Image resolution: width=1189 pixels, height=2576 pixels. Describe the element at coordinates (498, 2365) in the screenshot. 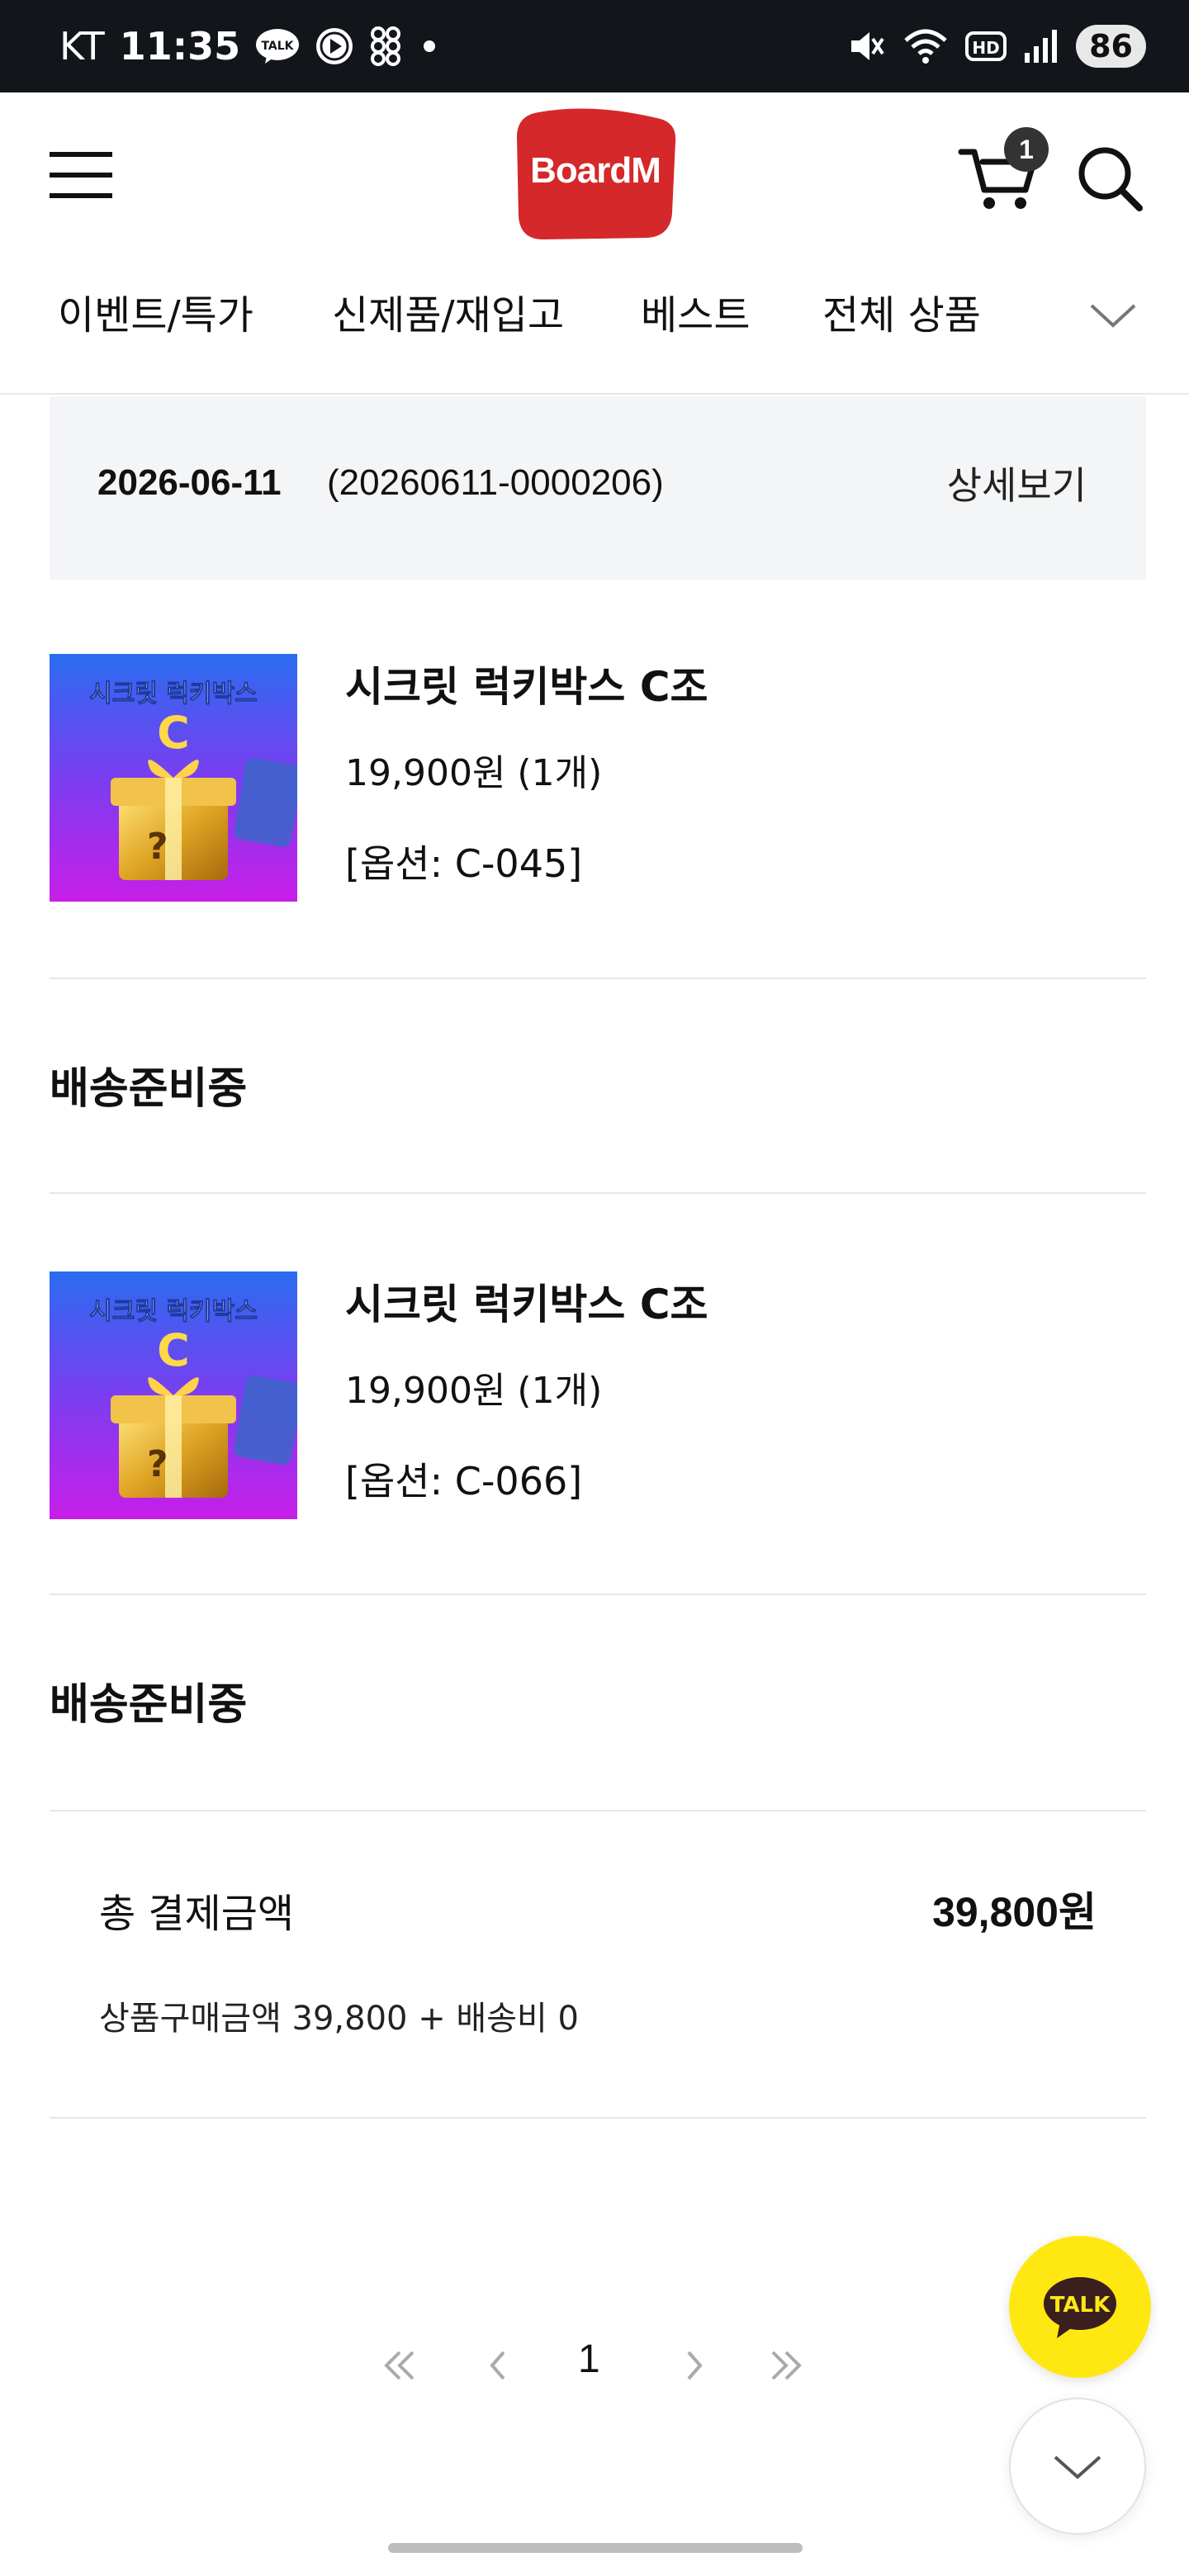

I see `prev-page-icon` at that location.